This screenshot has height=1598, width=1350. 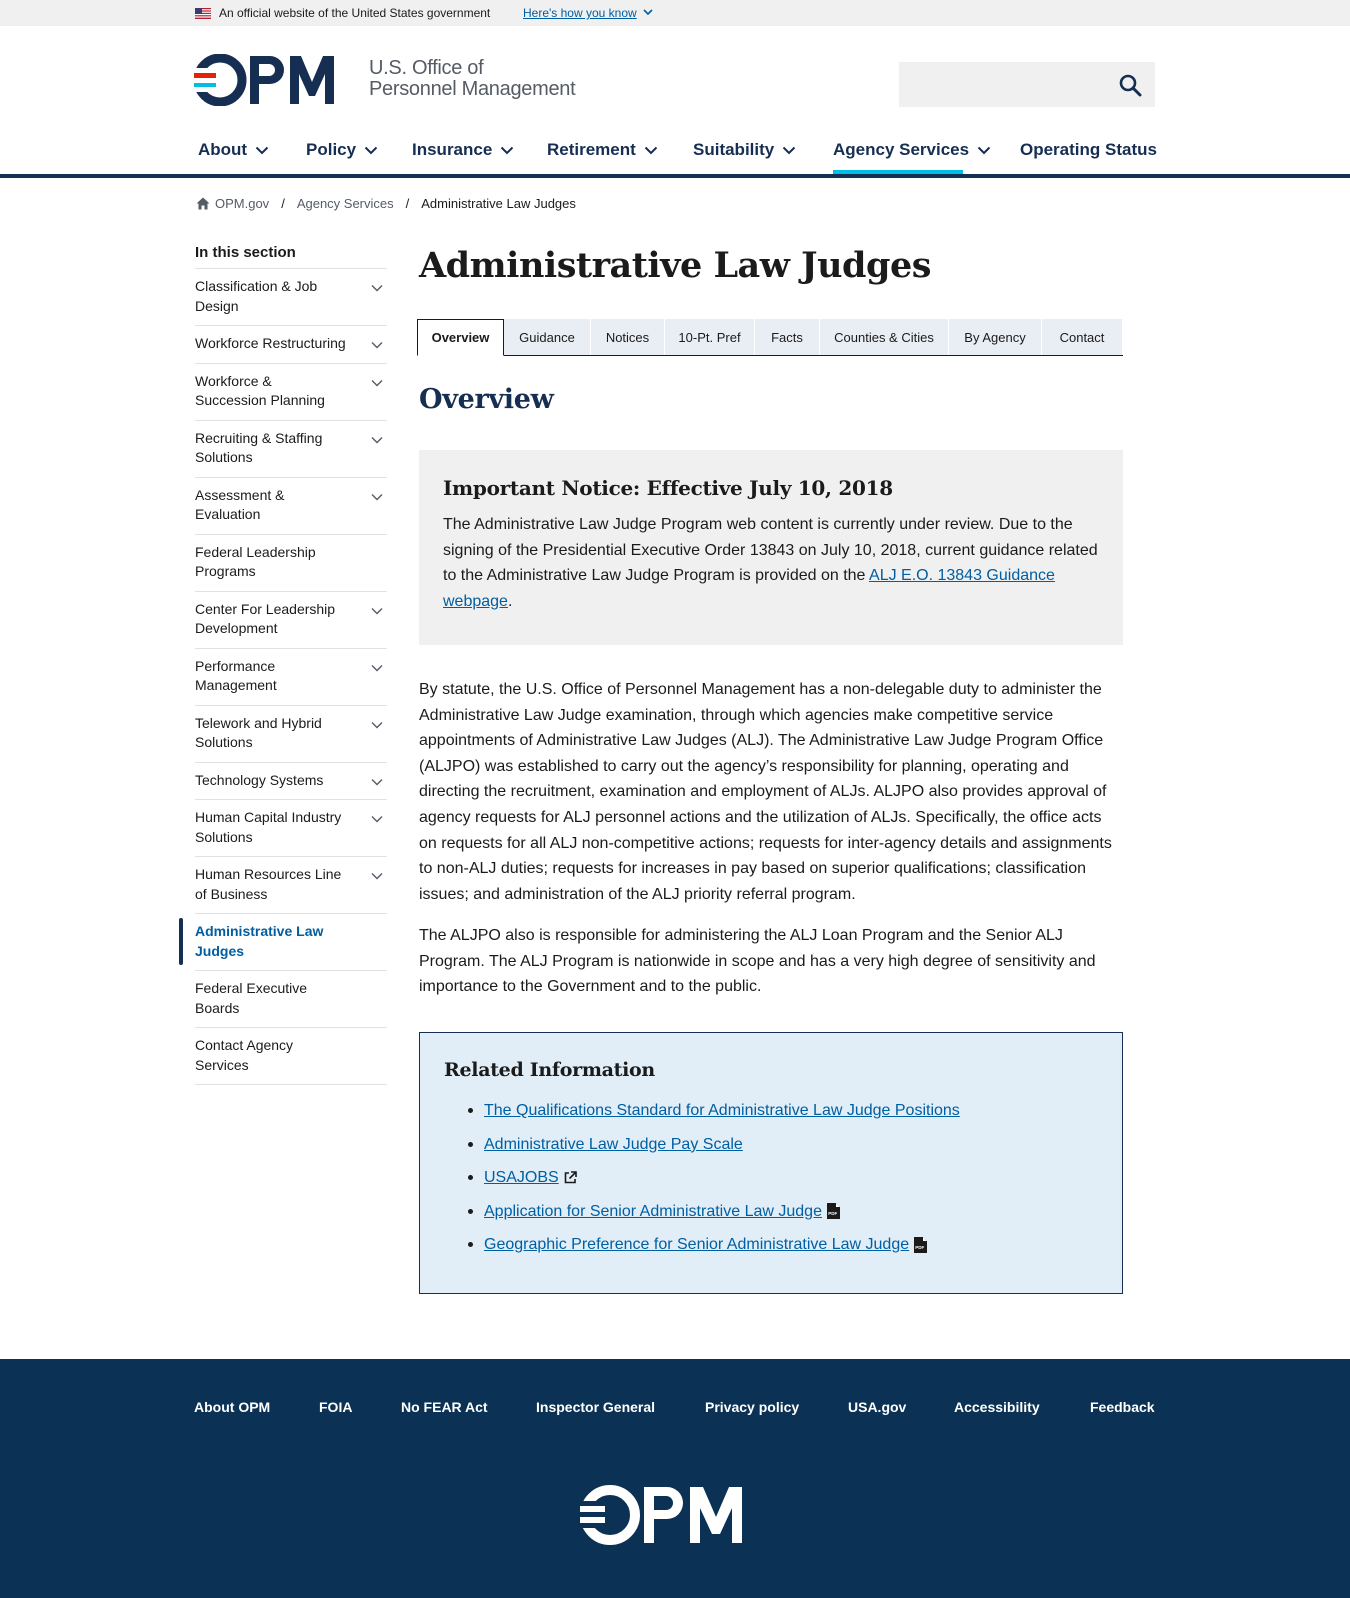 What do you see at coordinates (999, 84) in the screenshot?
I see `search-input` at bounding box center [999, 84].